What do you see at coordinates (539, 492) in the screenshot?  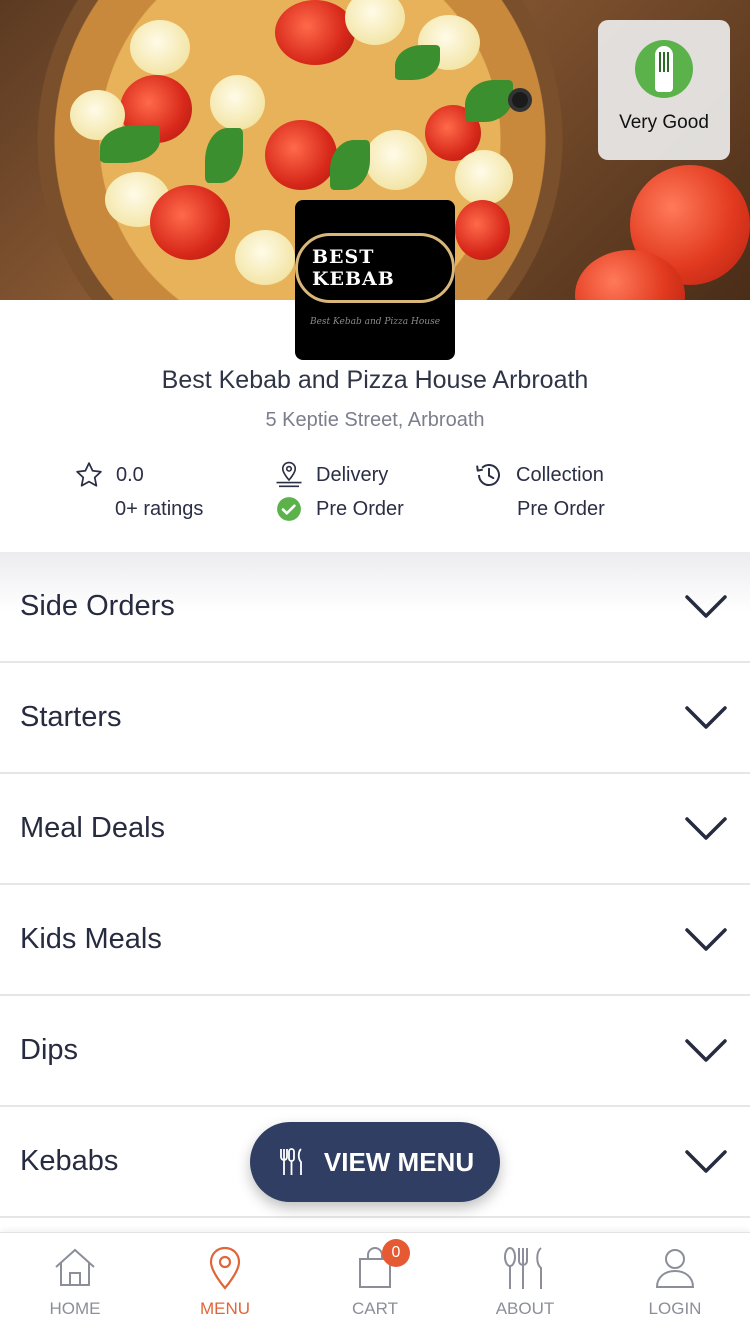 I see `collection-info: Collection Pre Order` at bounding box center [539, 492].